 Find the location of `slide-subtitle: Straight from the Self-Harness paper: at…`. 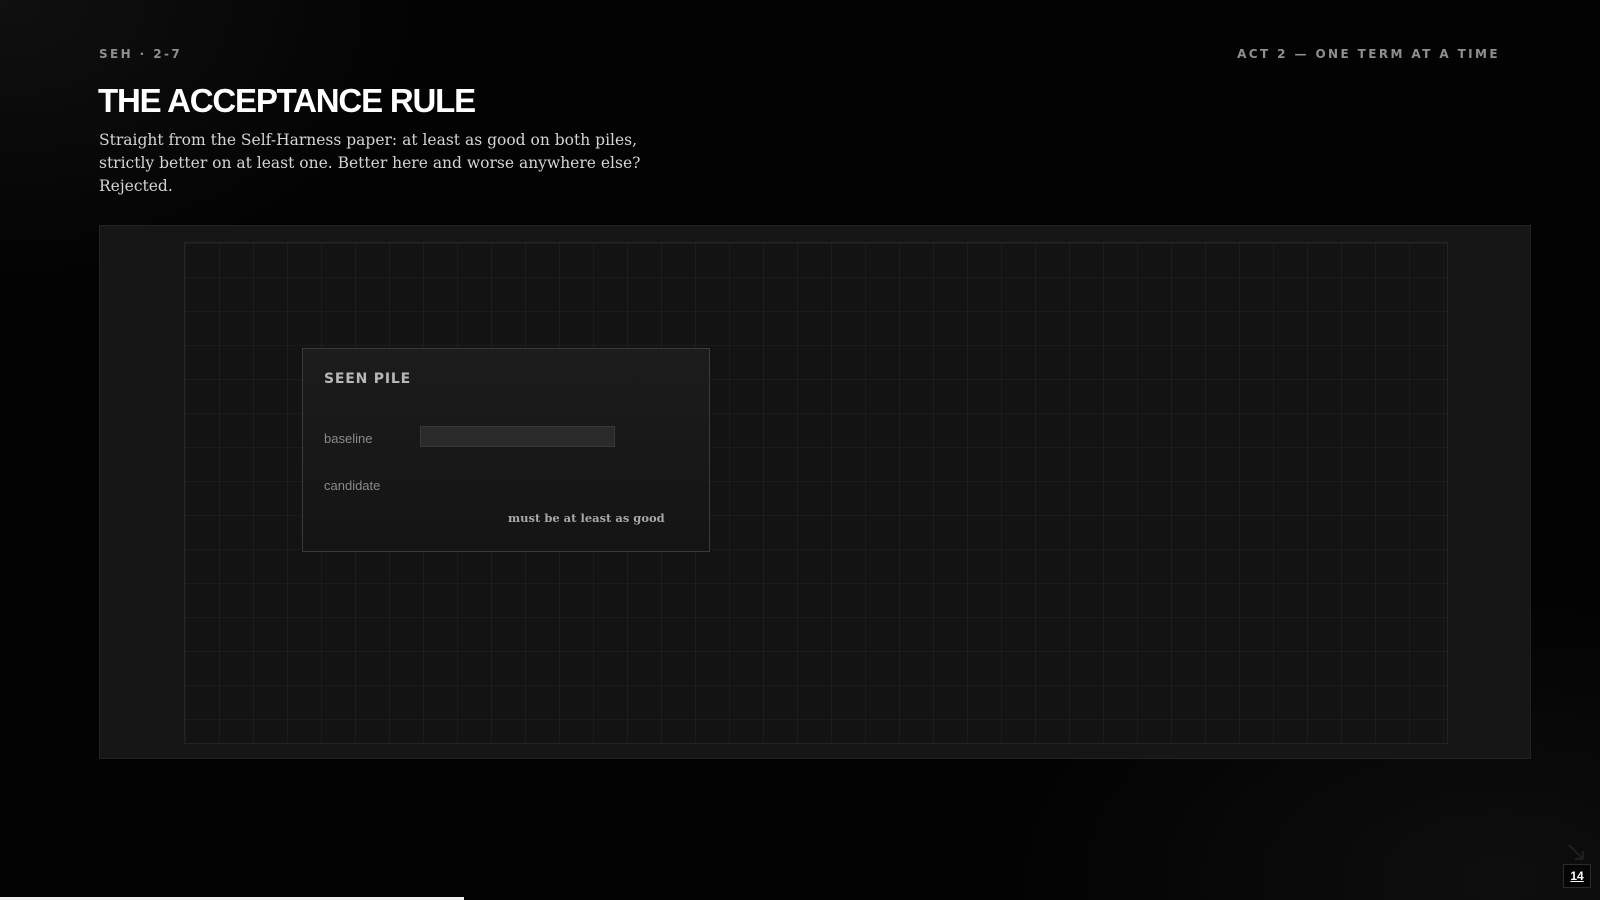

slide-subtitle: Straight from the Self-Harness paper: at… is located at coordinates (370, 163).